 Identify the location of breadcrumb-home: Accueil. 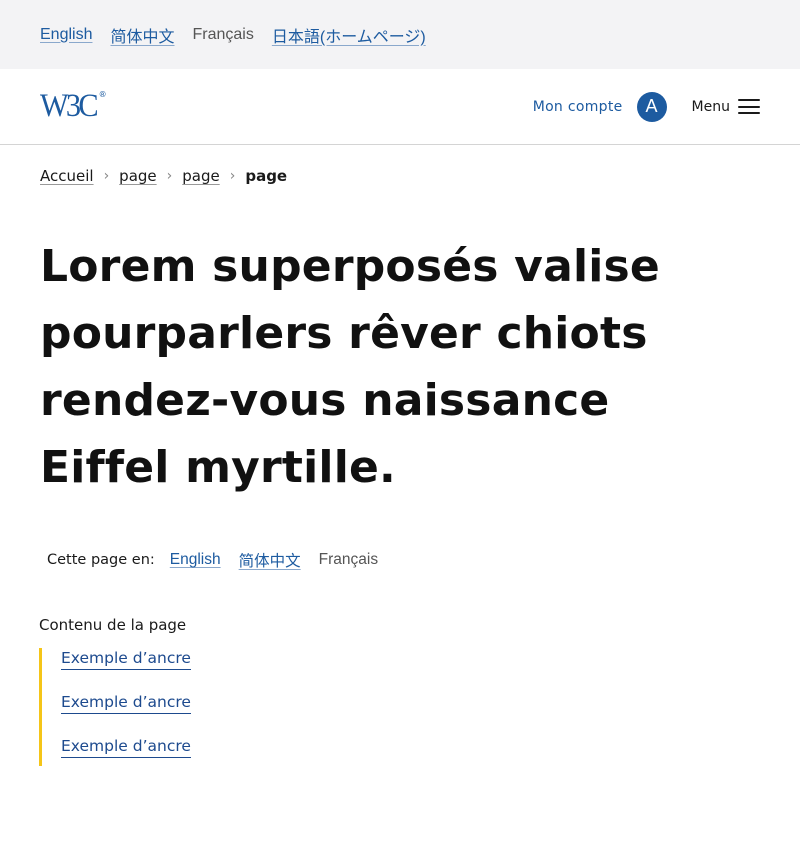
(67, 176).